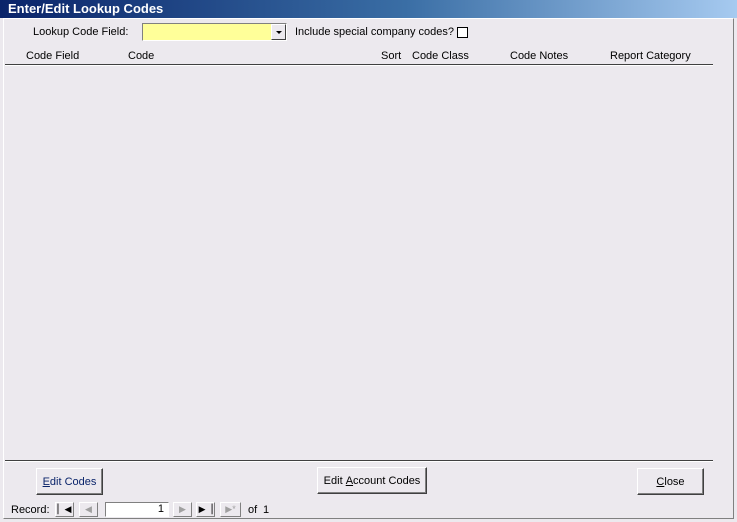 The image size is (737, 522). What do you see at coordinates (137, 509) in the screenshot?
I see `current-record-input: 1` at bounding box center [137, 509].